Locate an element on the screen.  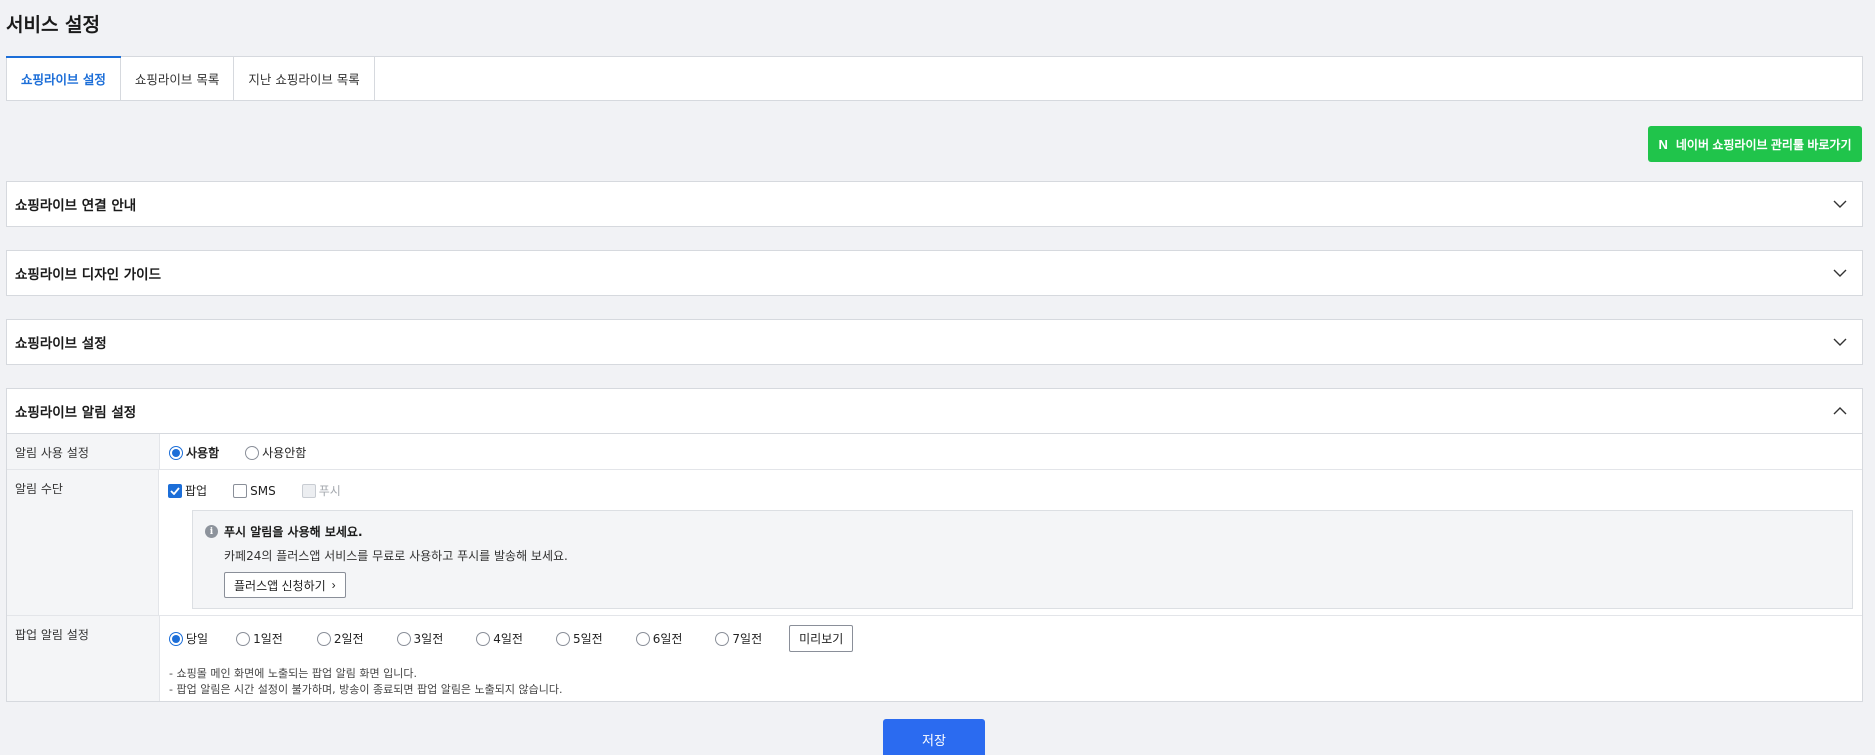
popup-7day-option: 7일전 is located at coordinates (738, 638).